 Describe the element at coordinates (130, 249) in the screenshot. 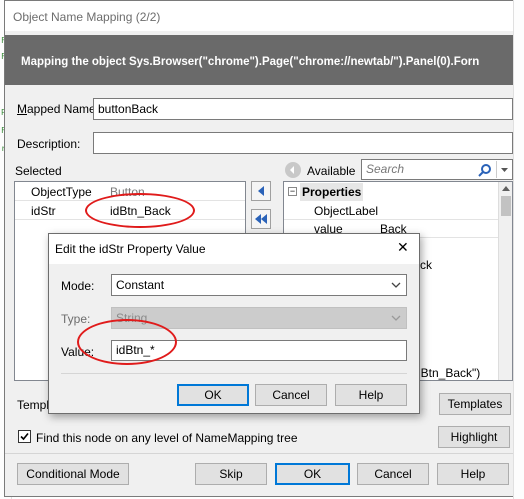

I see `edit-dialog-title: Edit the idStr Property Value` at that location.